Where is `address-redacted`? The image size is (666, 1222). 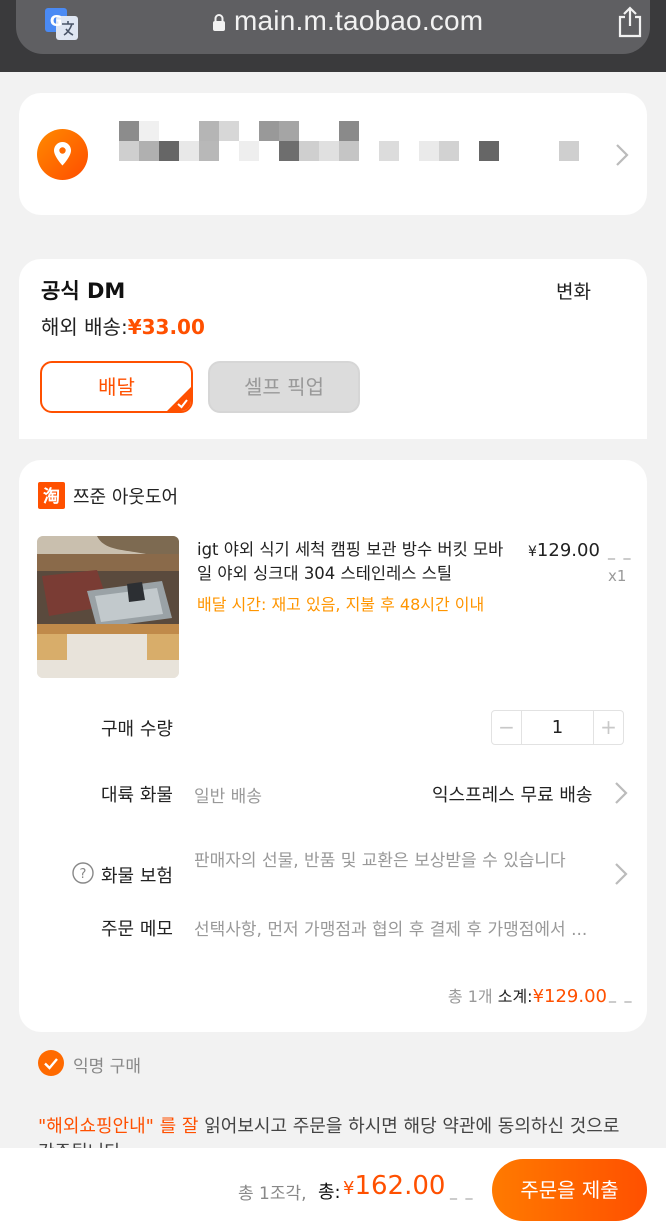
address-redacted is located at coordinates (349, 141).